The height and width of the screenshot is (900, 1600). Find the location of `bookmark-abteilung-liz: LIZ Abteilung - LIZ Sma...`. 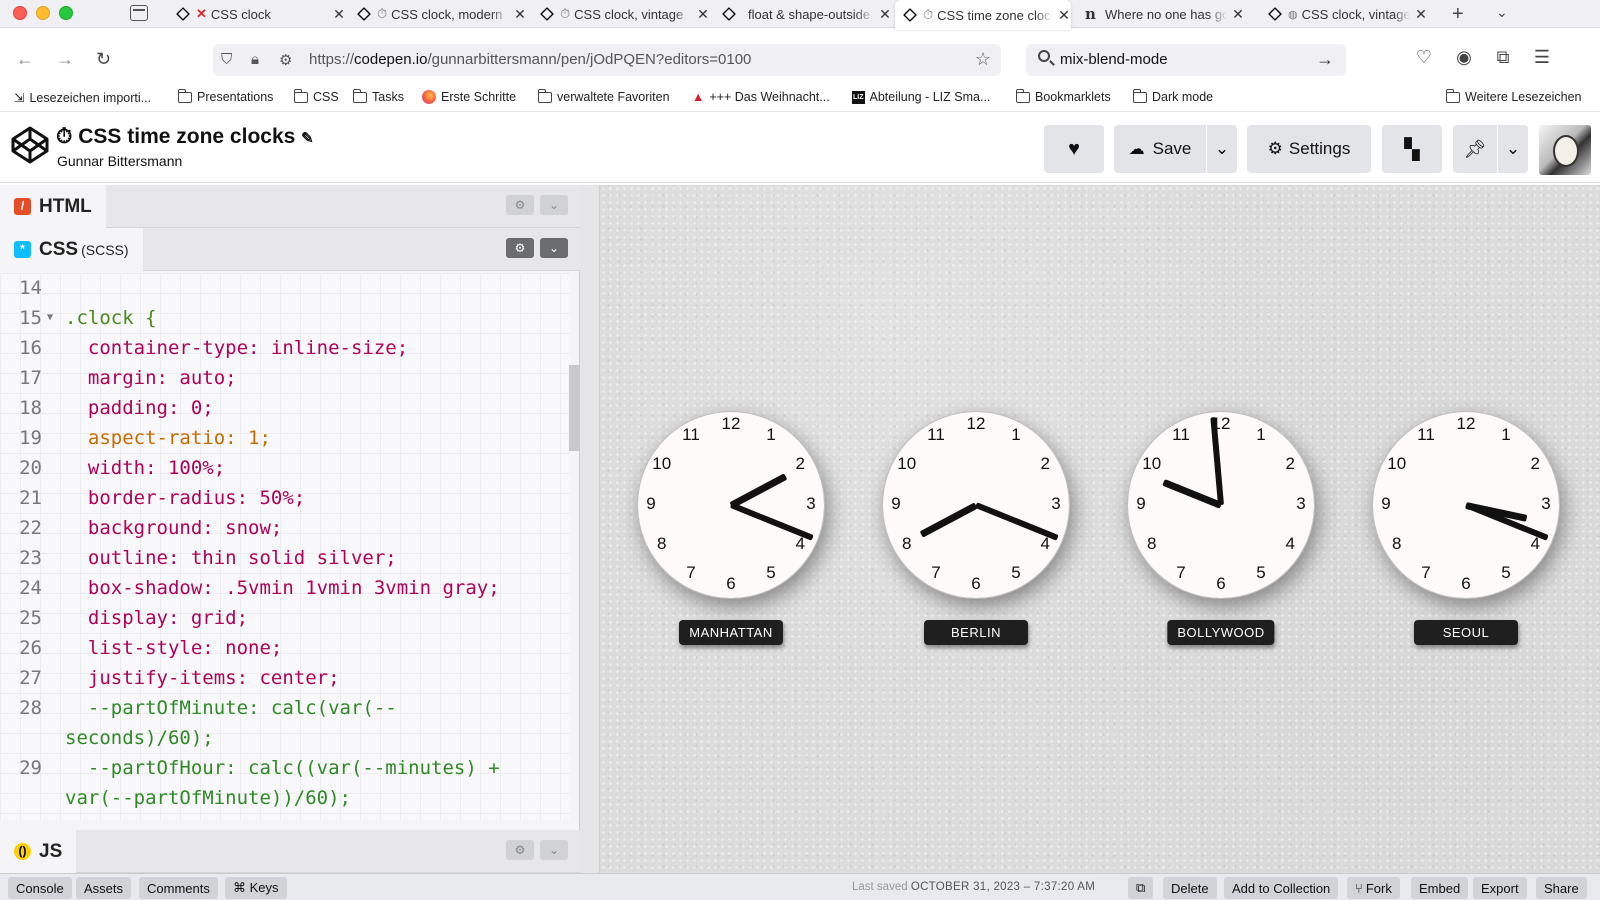

bookmark-abteilung-liz: LIZ Abteilung - LIZ Sma... is located at coordinates (921, 97).